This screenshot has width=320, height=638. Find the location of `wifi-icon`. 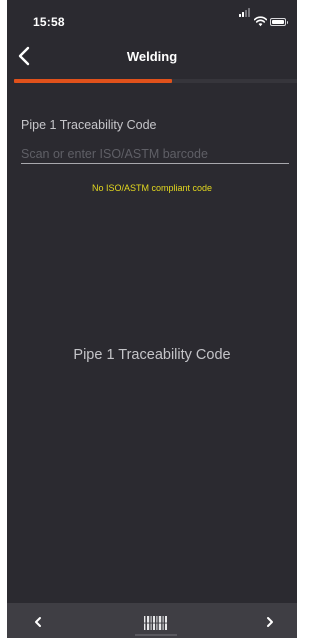

wifi-icon is located at coordinates (260, 21).